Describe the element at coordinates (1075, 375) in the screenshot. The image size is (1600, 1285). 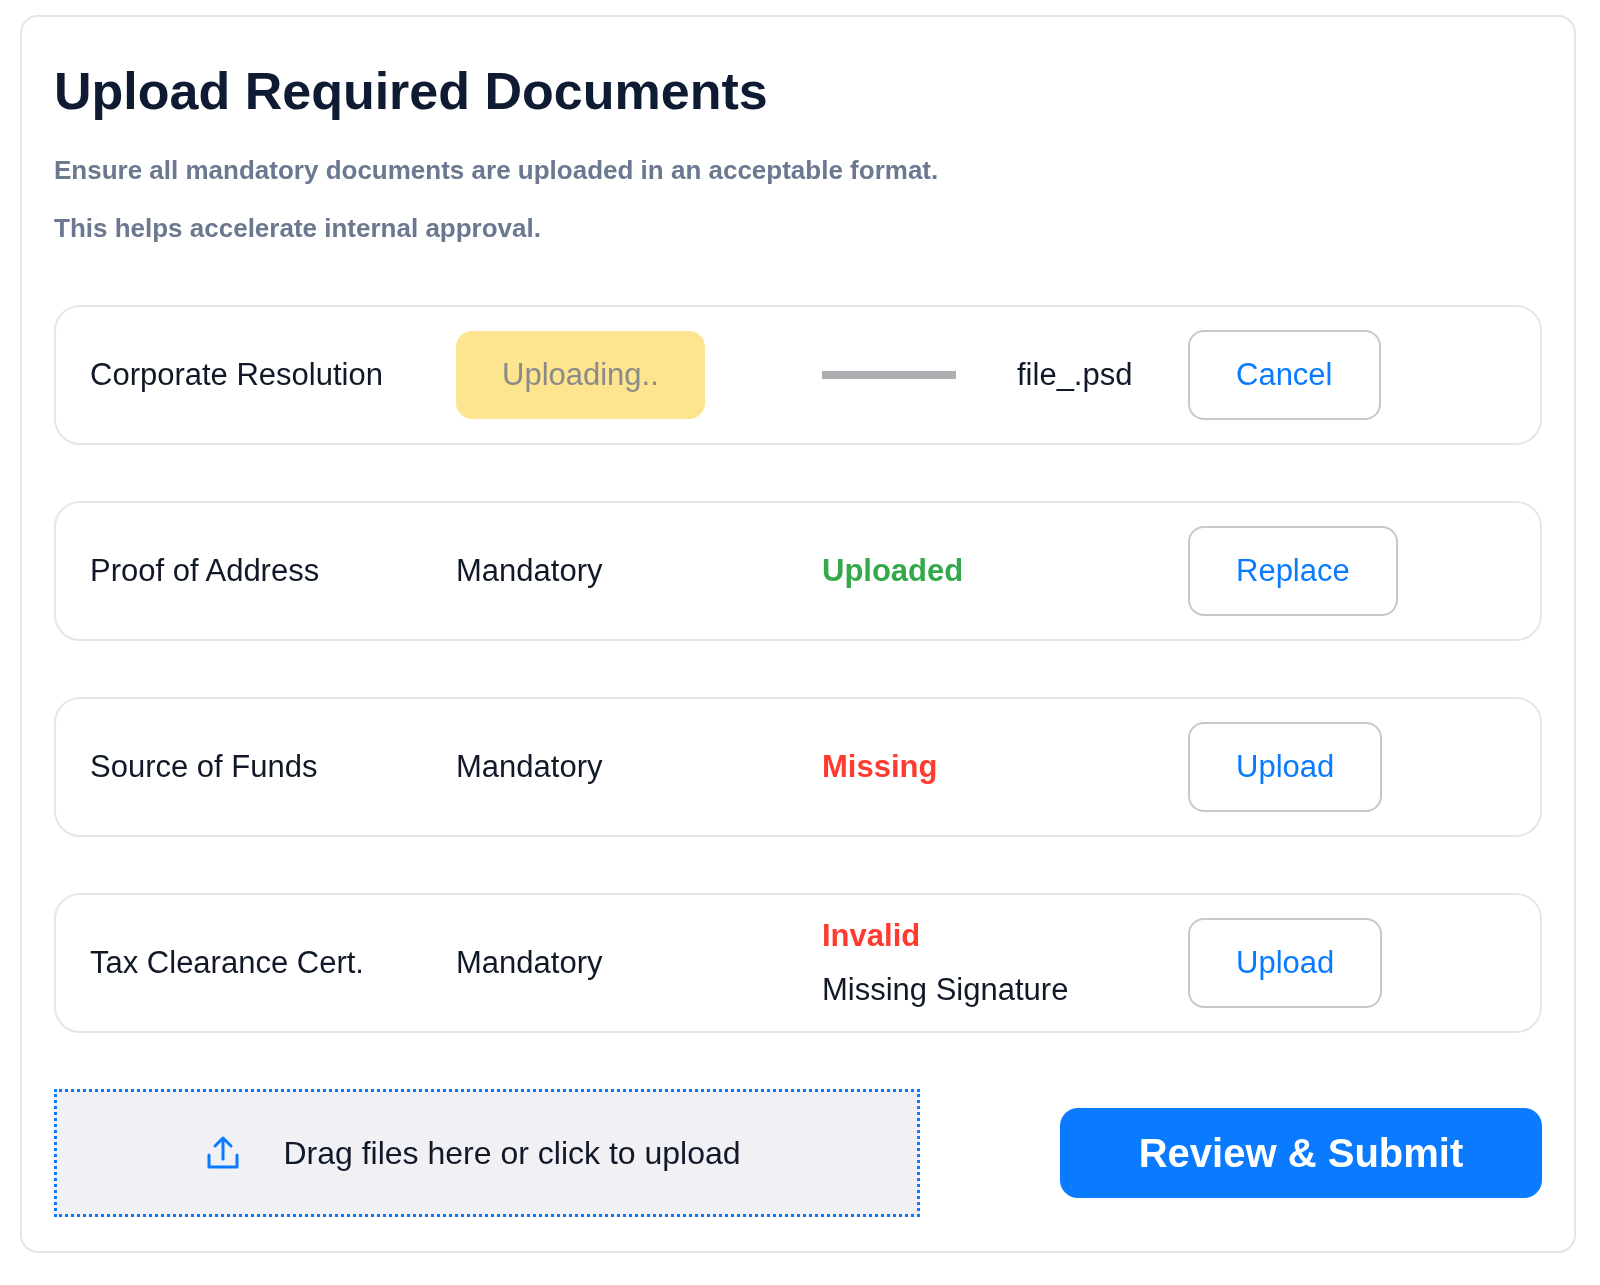
I see `file-name: file_.psd` at that location.